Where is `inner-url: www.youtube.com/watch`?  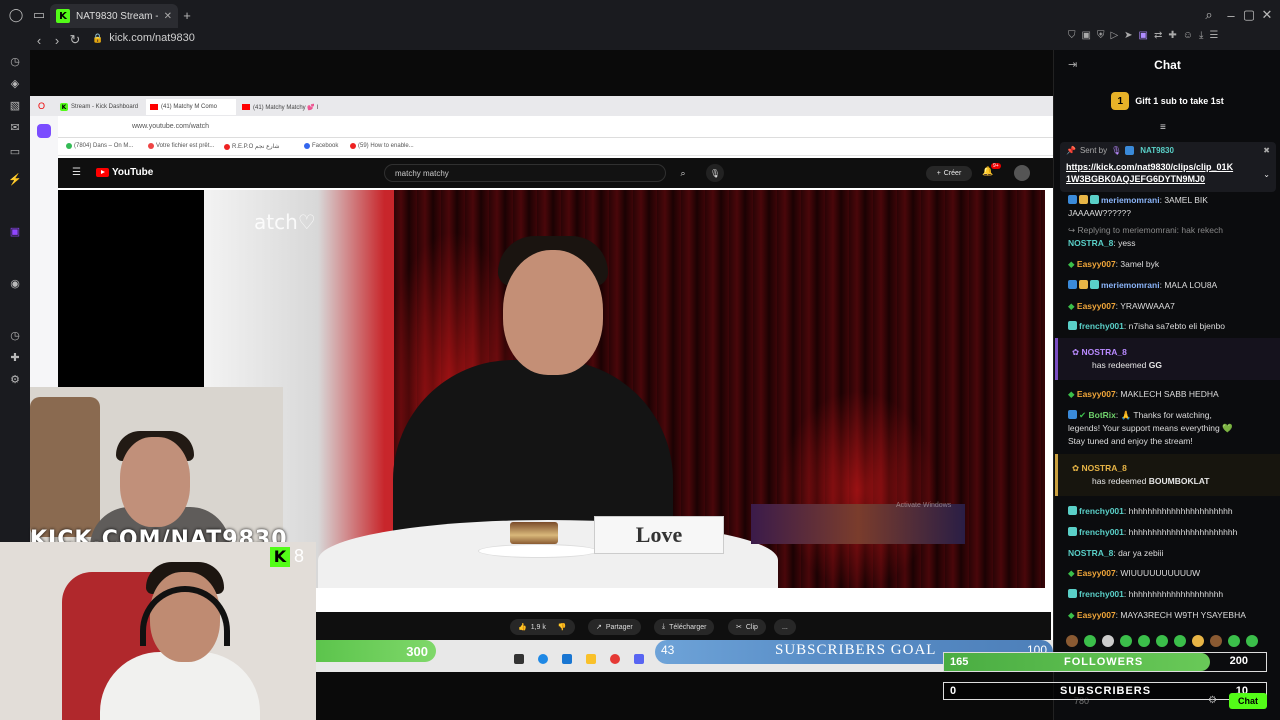 inner-url: www.youtube.com/watch is located at coordinates (171, 126).